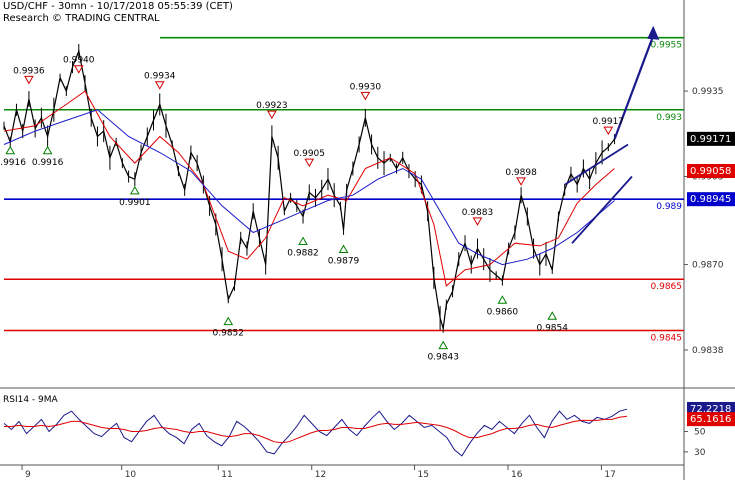 The image size is (735, 480). Describe the element at coordinates (423, 475) in the screenshot. I see `x-tick-label: 15` at that location.